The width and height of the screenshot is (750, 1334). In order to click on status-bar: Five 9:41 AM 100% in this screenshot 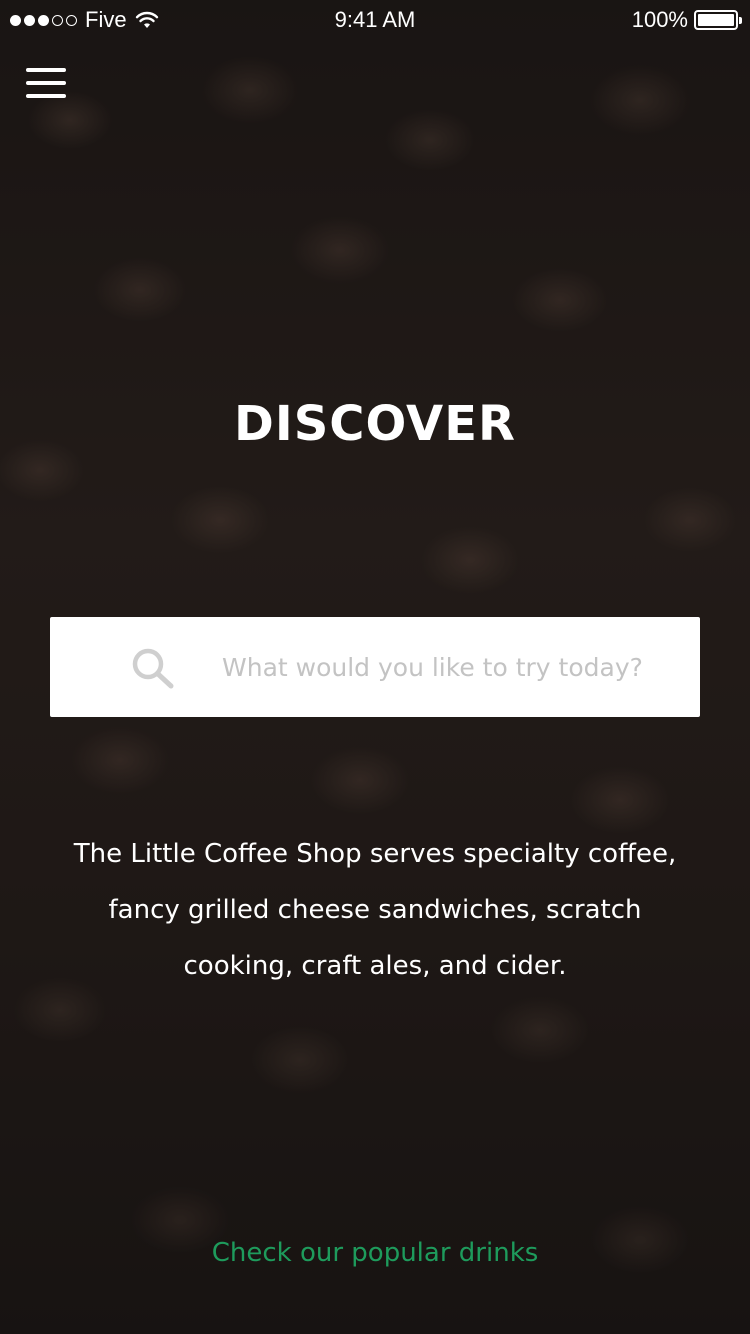, I will do `click(375, 20)`.